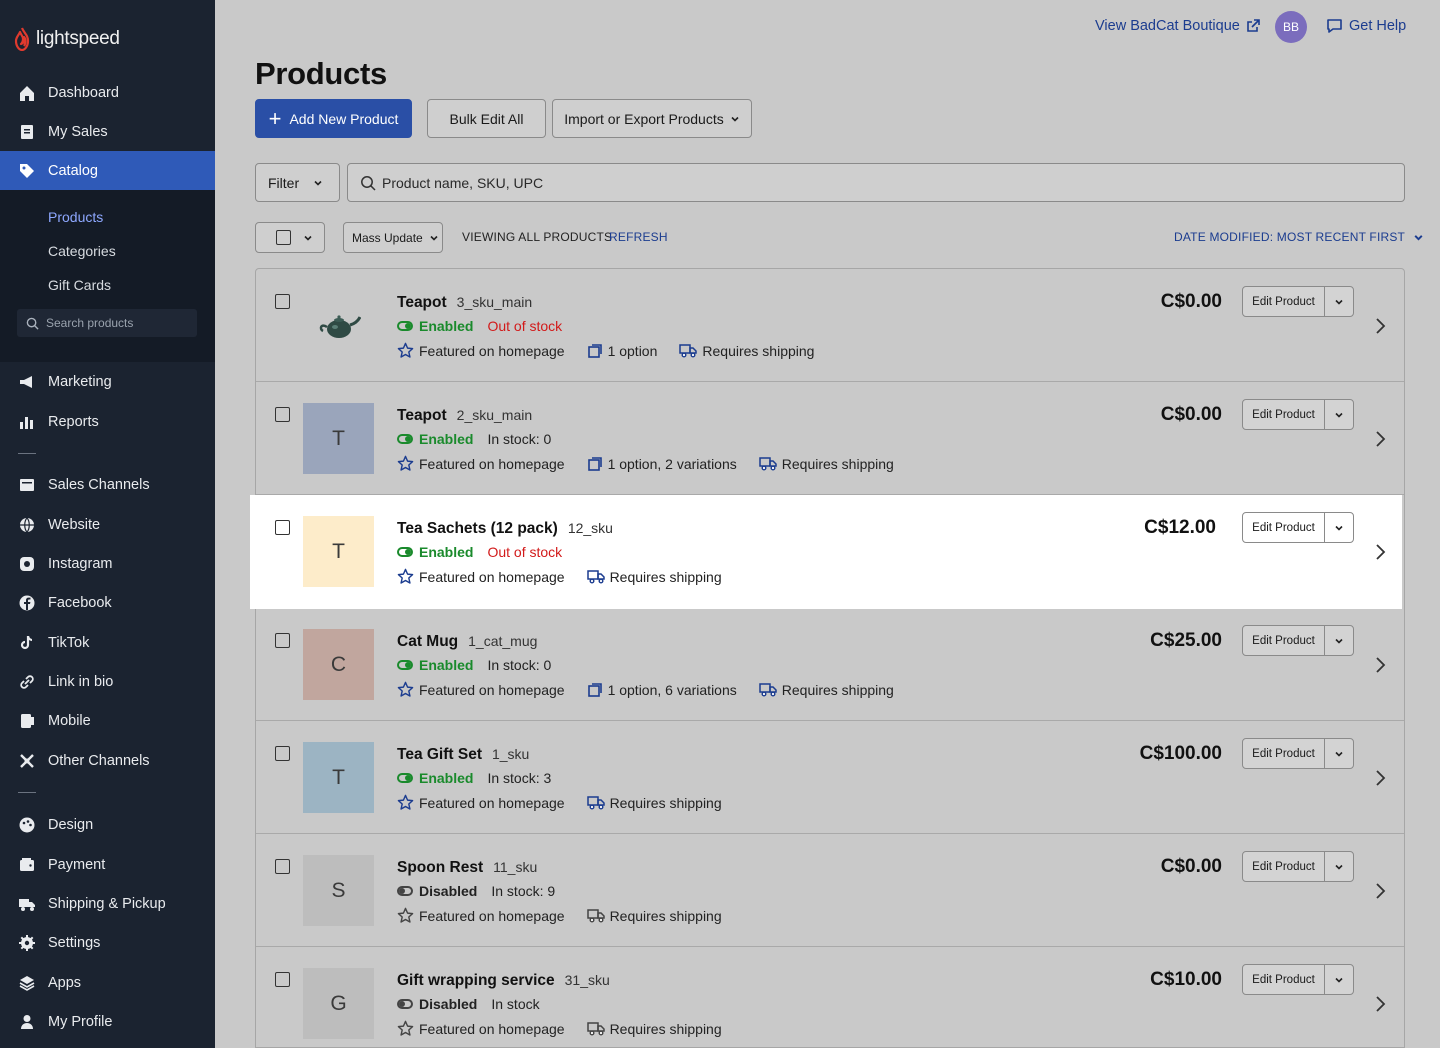  What do you see at coordinates (333, 118) in the screenshot?
I see `add-new-product-button: + Add New Product` at bounding box center [333, 118].